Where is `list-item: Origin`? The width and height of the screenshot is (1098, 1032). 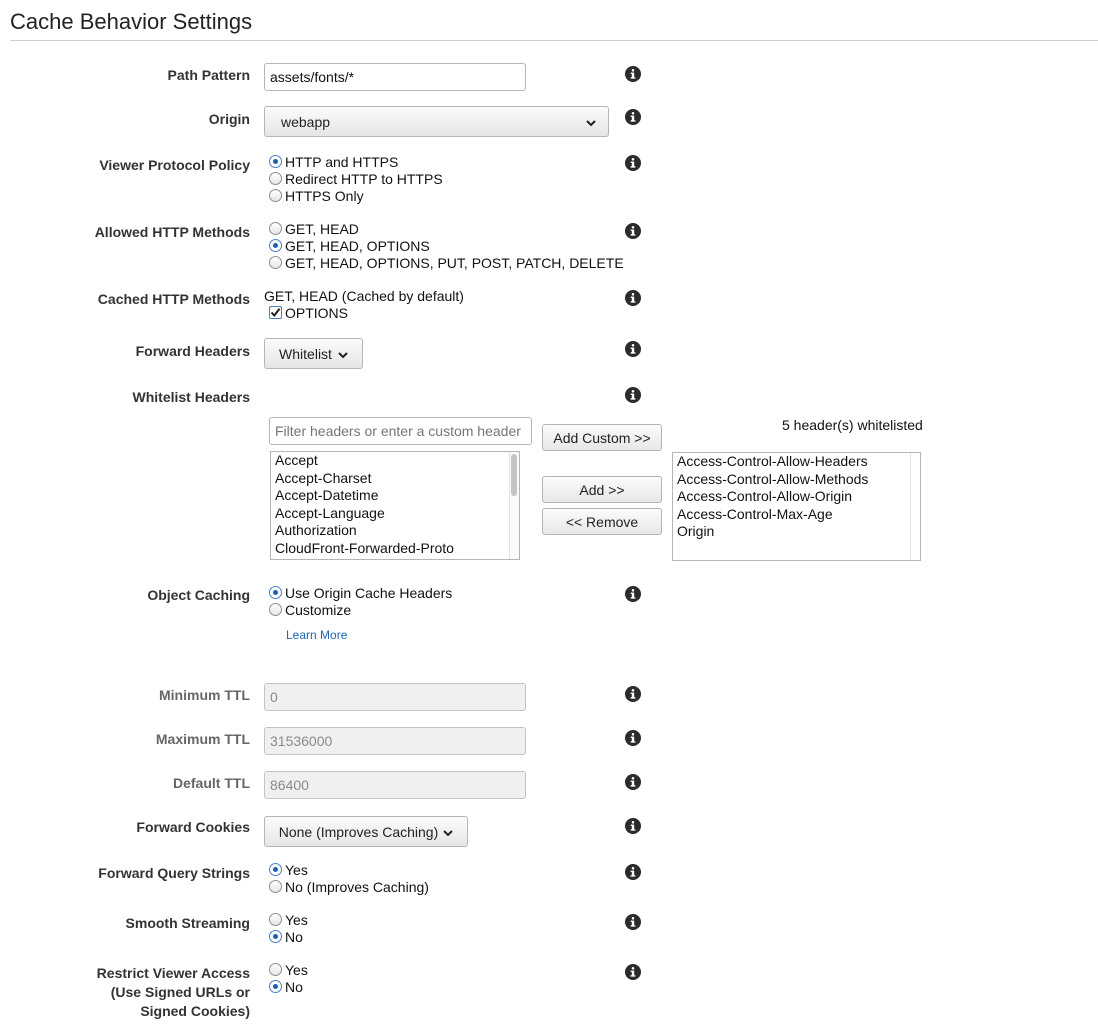
list-item: Origin is located at coordinates (796, 532).